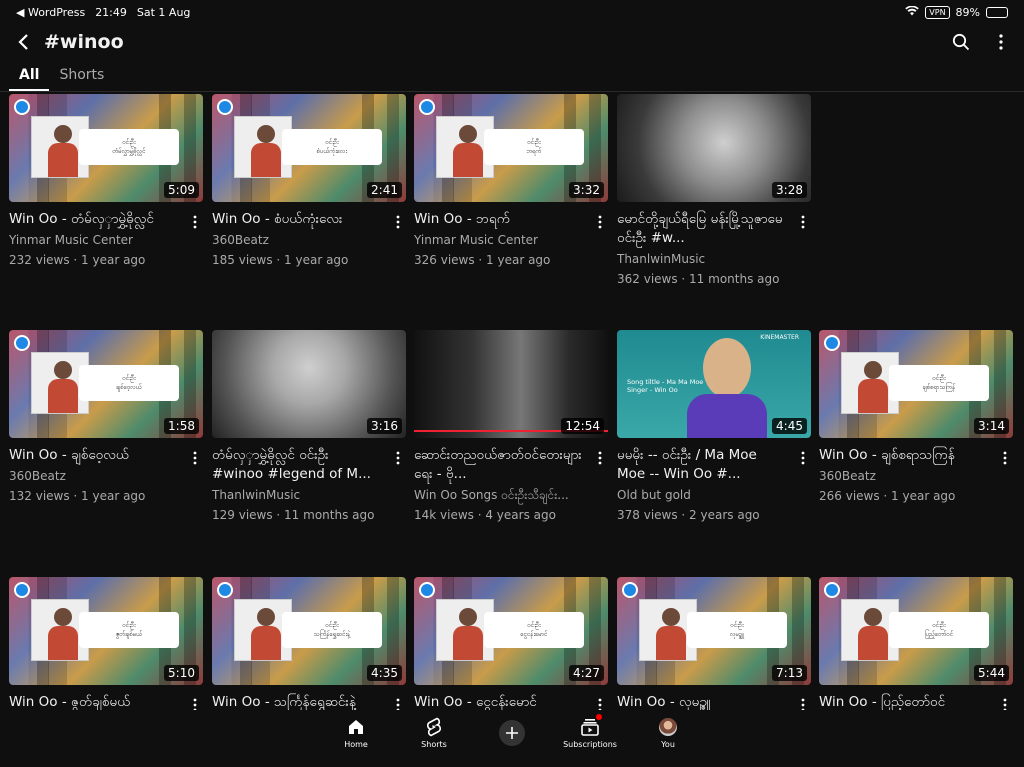  What do you see at coordinates (95, 455) in the screenshot?
I see `video-title: Win Oo - ချစ်ဝေ့လယ်` at bounding box center [95, 455].